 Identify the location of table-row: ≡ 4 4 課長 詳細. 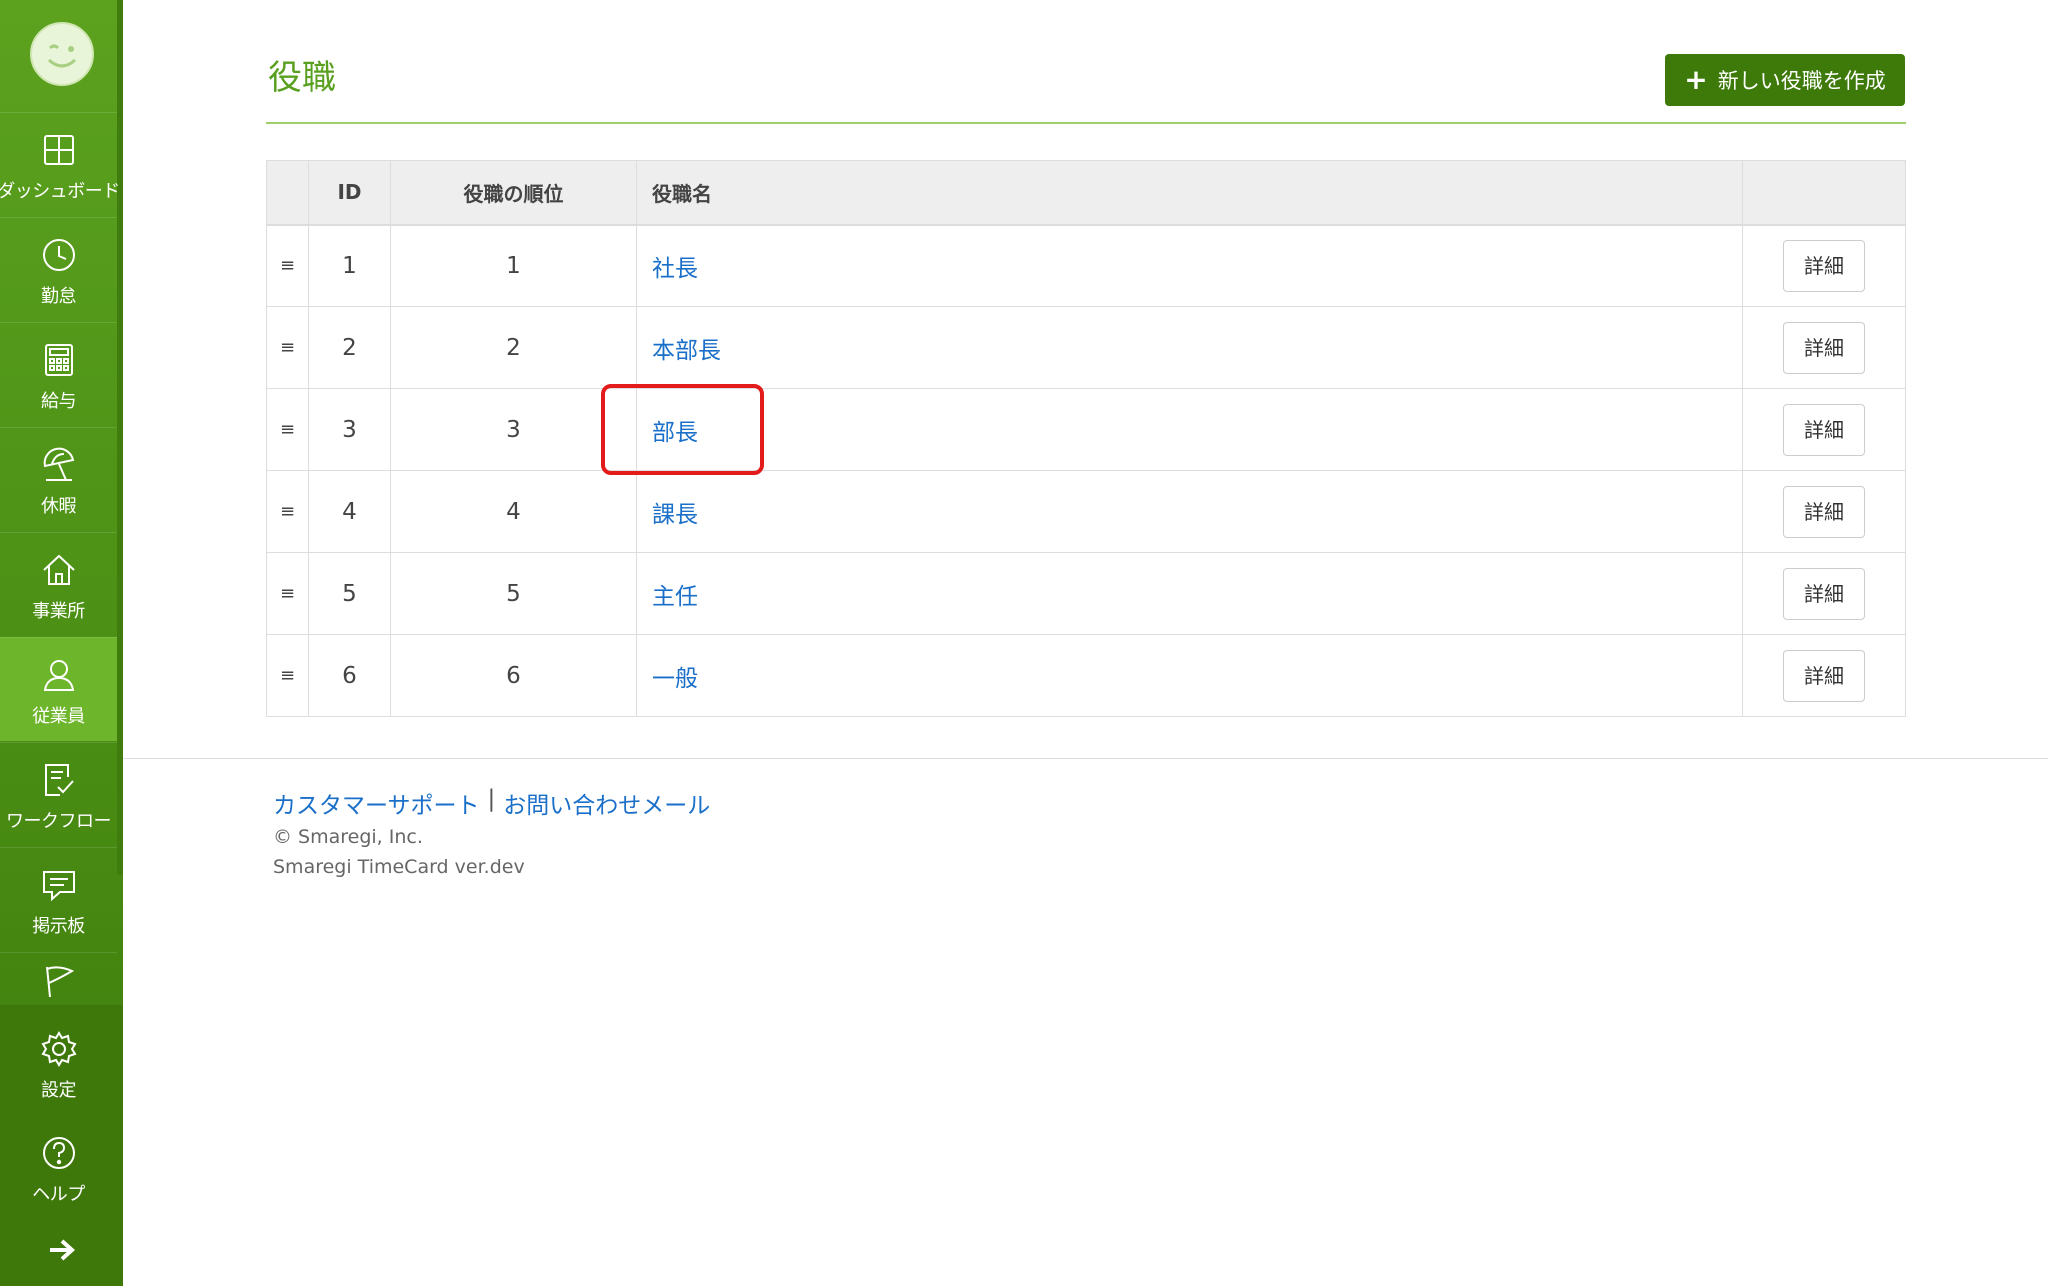
(1086, 511).